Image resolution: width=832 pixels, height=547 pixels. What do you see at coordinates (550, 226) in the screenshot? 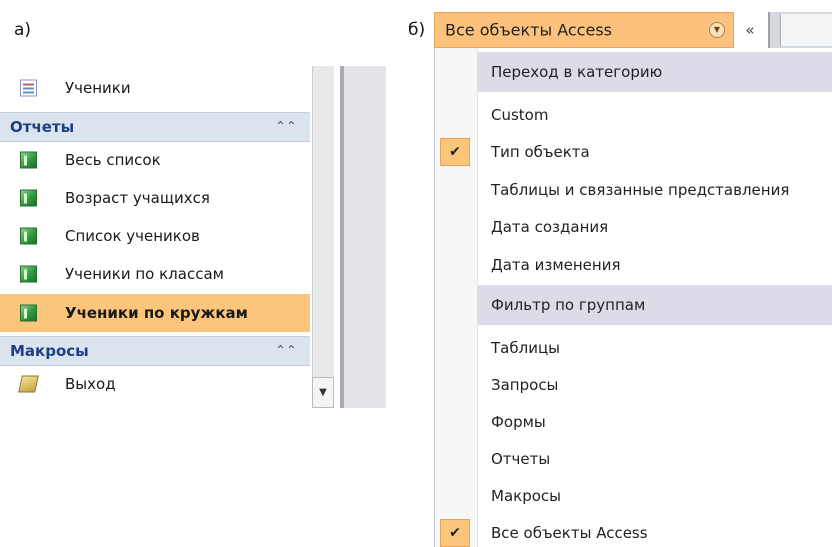
I see `menu-item-label: Дата создания` at bounding box center [550, 226].